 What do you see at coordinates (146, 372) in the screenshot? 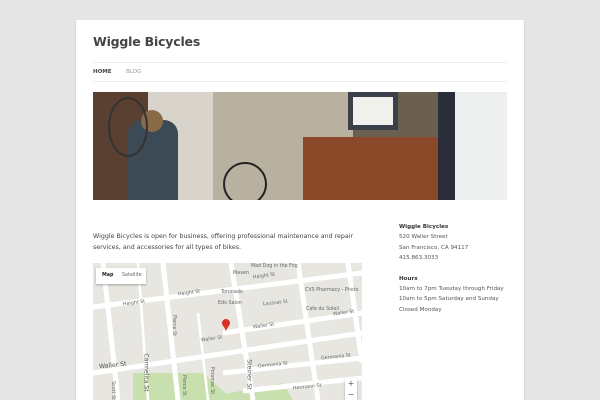
I see `map-label: Carmelita St` at bounding box center [146, 372].